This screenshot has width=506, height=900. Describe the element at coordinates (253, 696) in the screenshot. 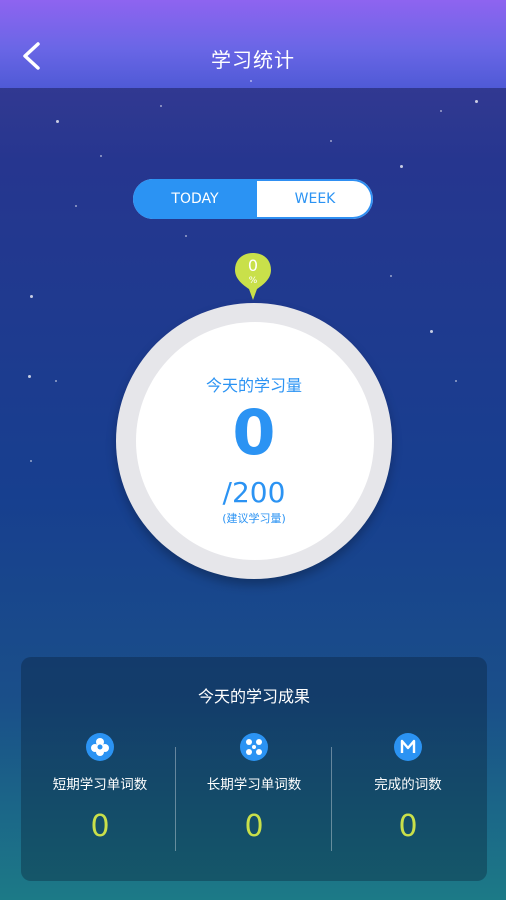

I see `results-title: 今天的学习成果` at that location.